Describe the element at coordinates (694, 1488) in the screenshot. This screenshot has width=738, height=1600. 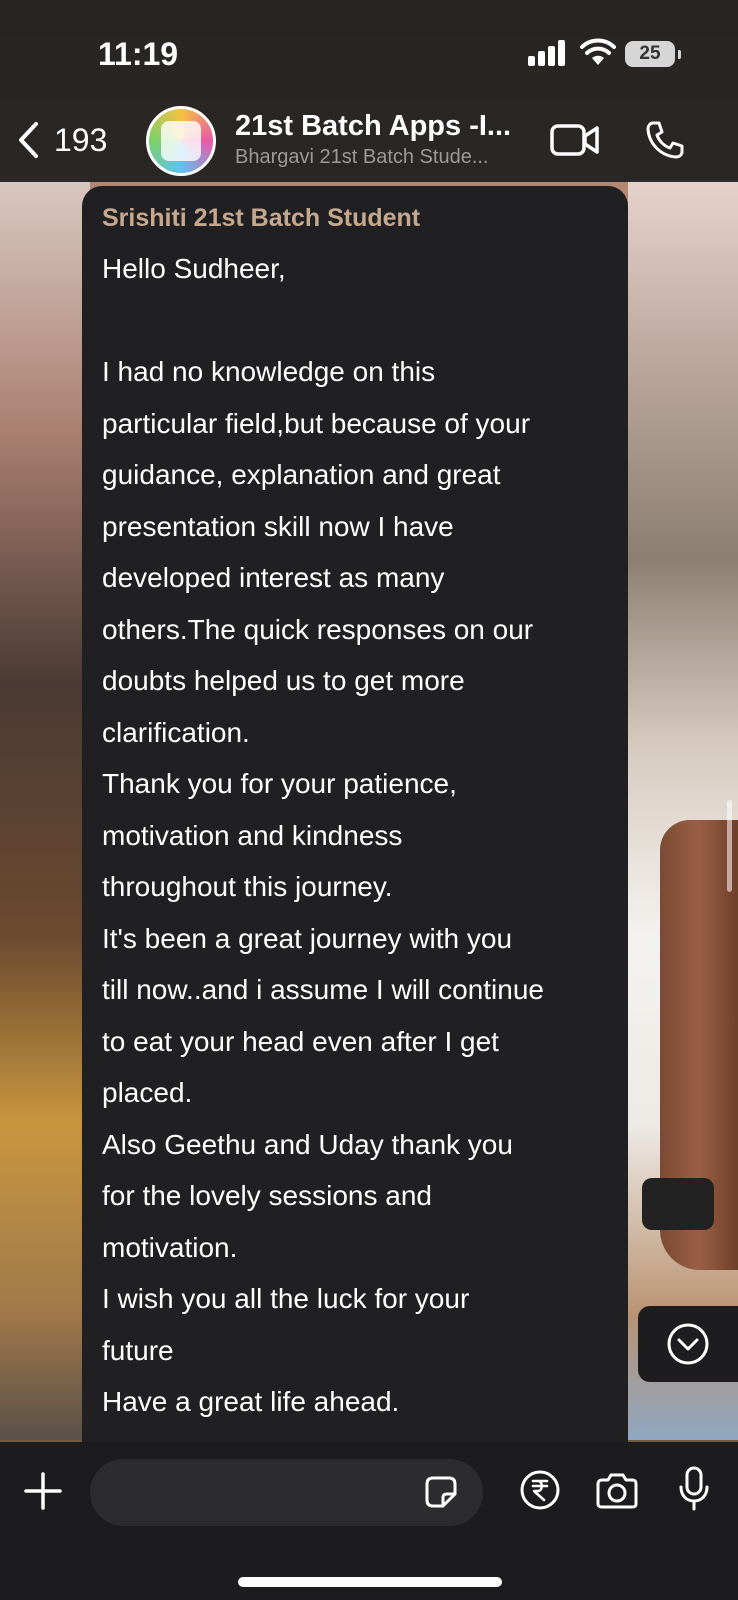
I see `microphone-icon` at that location.